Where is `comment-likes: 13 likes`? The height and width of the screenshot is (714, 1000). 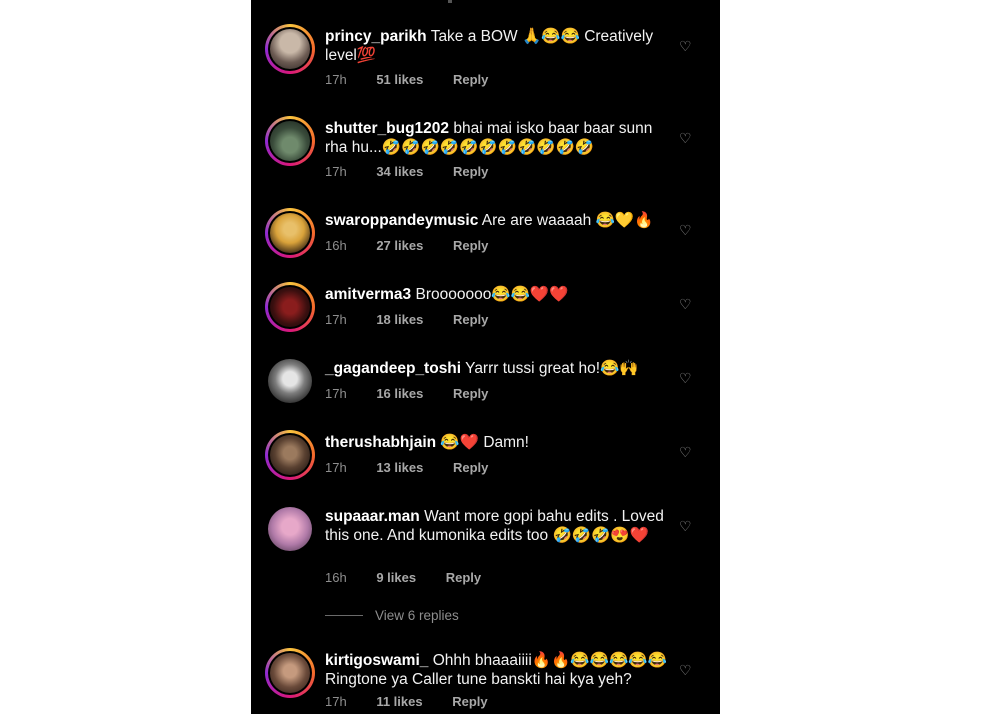 comment-likes: 13 likes is located at coordinates (399, 467).